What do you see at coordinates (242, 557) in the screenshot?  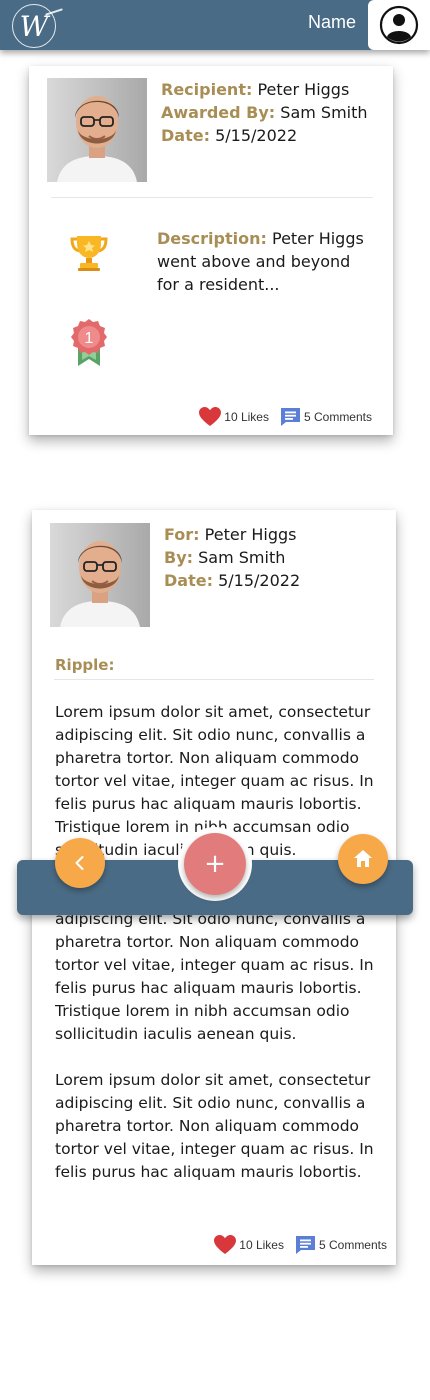 I see `by-value: Sam Smith` at bounding box center [242, 557].